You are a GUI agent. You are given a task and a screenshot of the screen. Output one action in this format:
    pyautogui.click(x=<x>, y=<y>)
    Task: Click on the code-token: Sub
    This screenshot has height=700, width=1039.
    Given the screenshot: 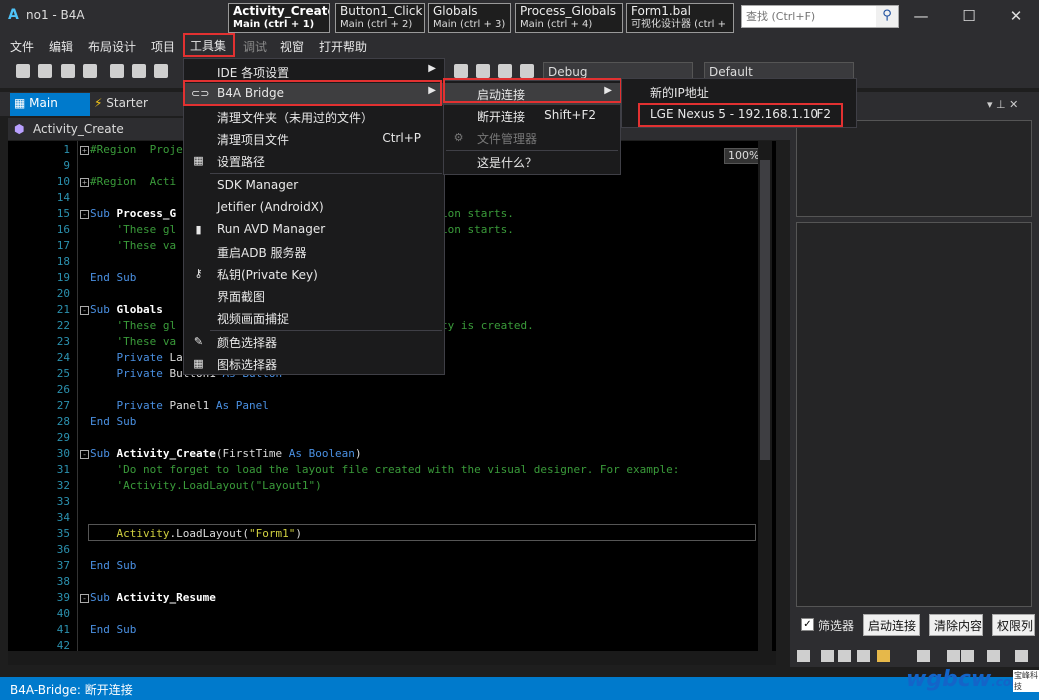 What is the action you would take?
    pyautogui.click(x=103, y=453)
    